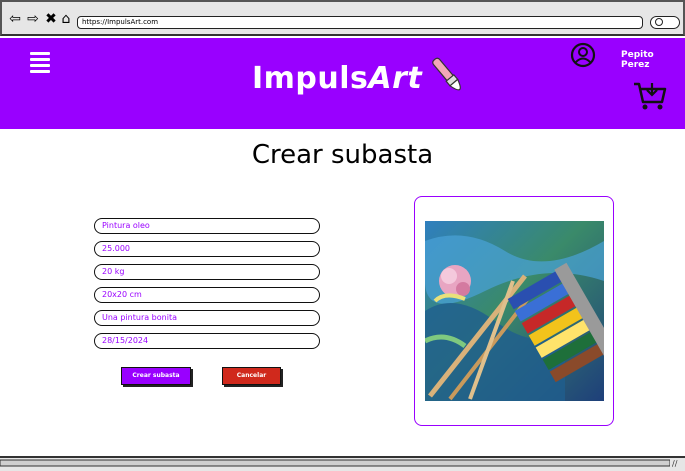  What do you see at coordinates (583, 55) in the screenshot?
I see `user-account-icon` at bounding box center [583, 55].